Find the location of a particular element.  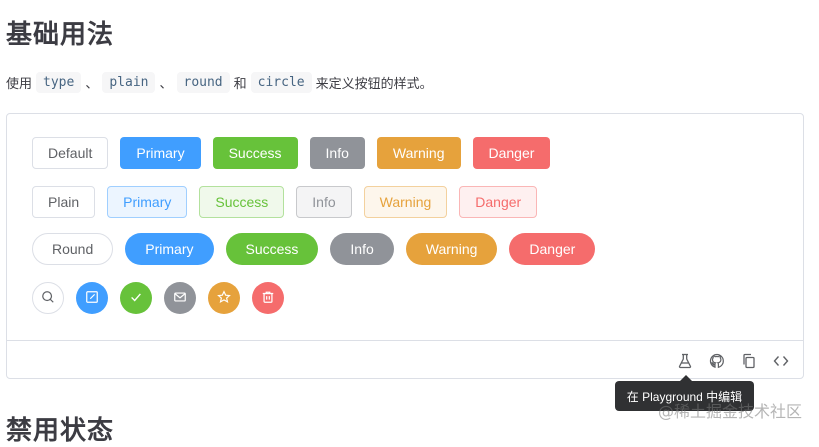

search-icon is located at coordinates (48, 298).